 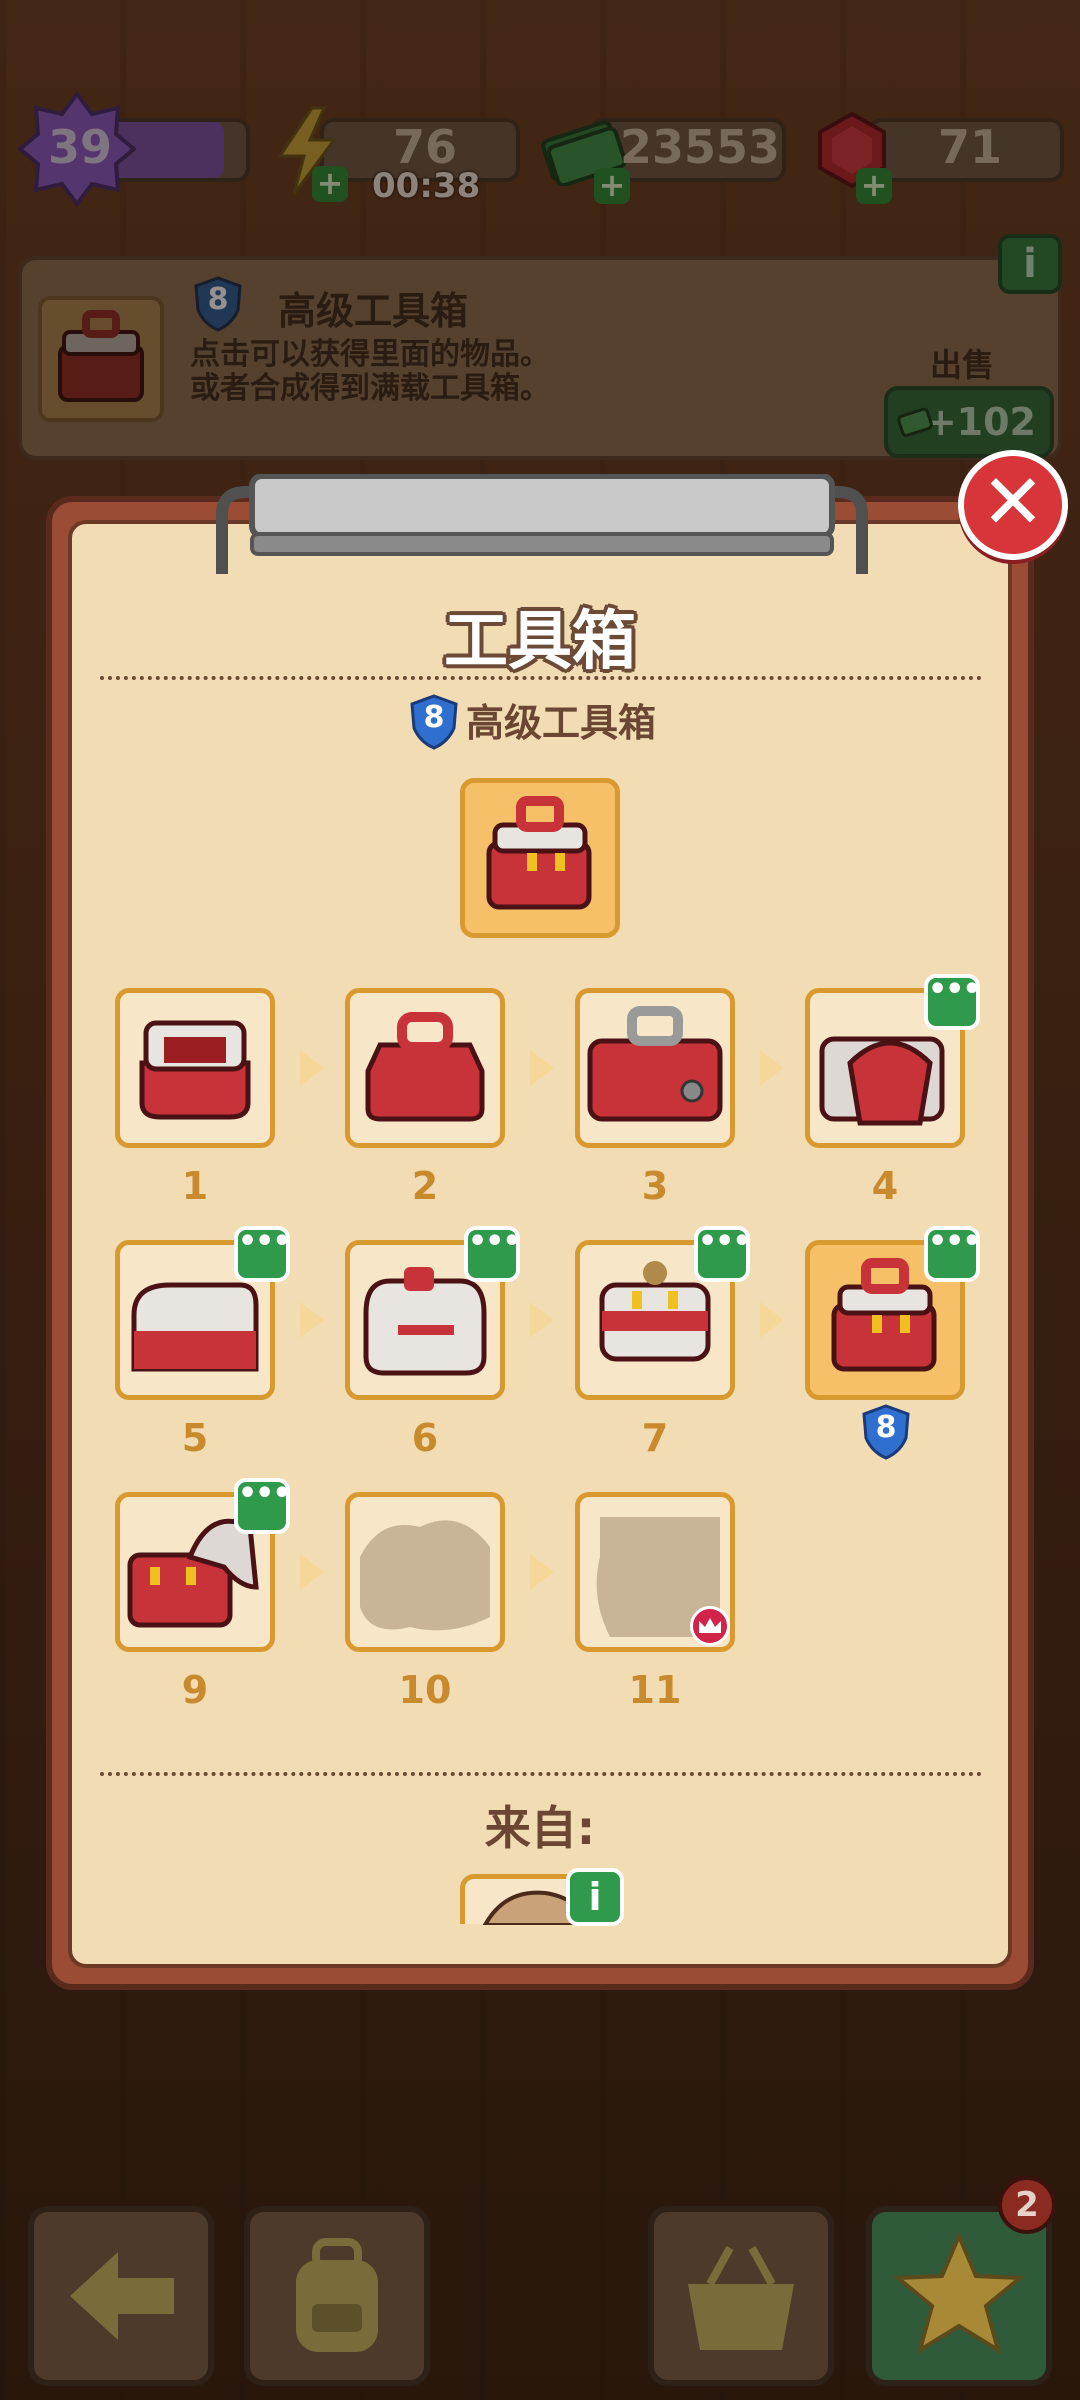 I want to click on chain-item-number: 1, so click(x=195, y=1186).